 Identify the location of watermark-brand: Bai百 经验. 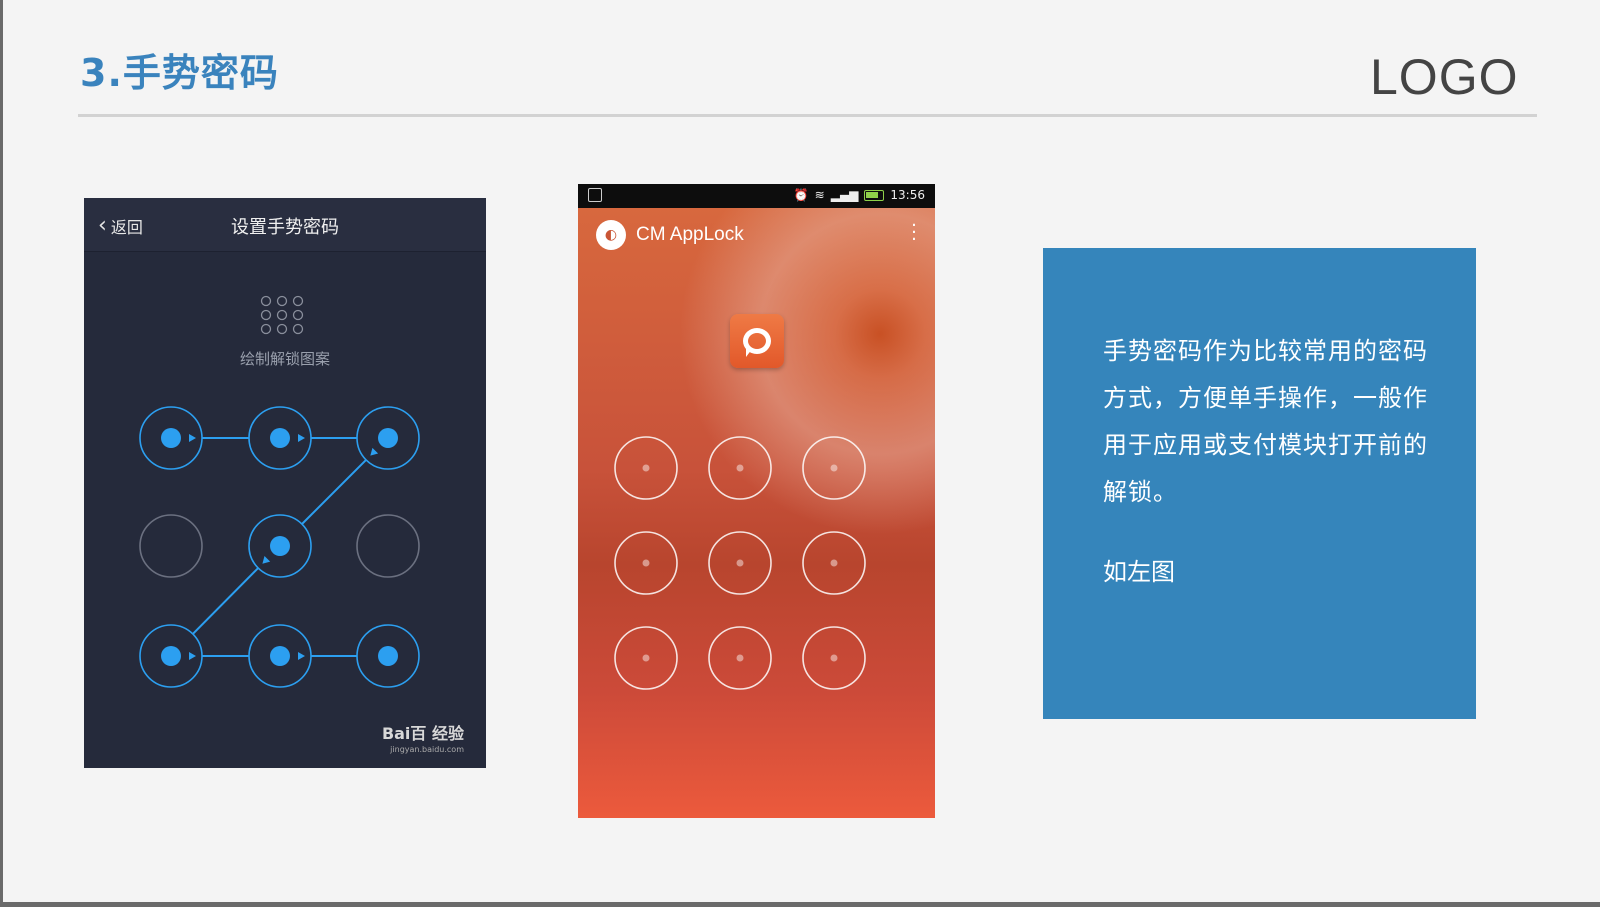
(422, 733).